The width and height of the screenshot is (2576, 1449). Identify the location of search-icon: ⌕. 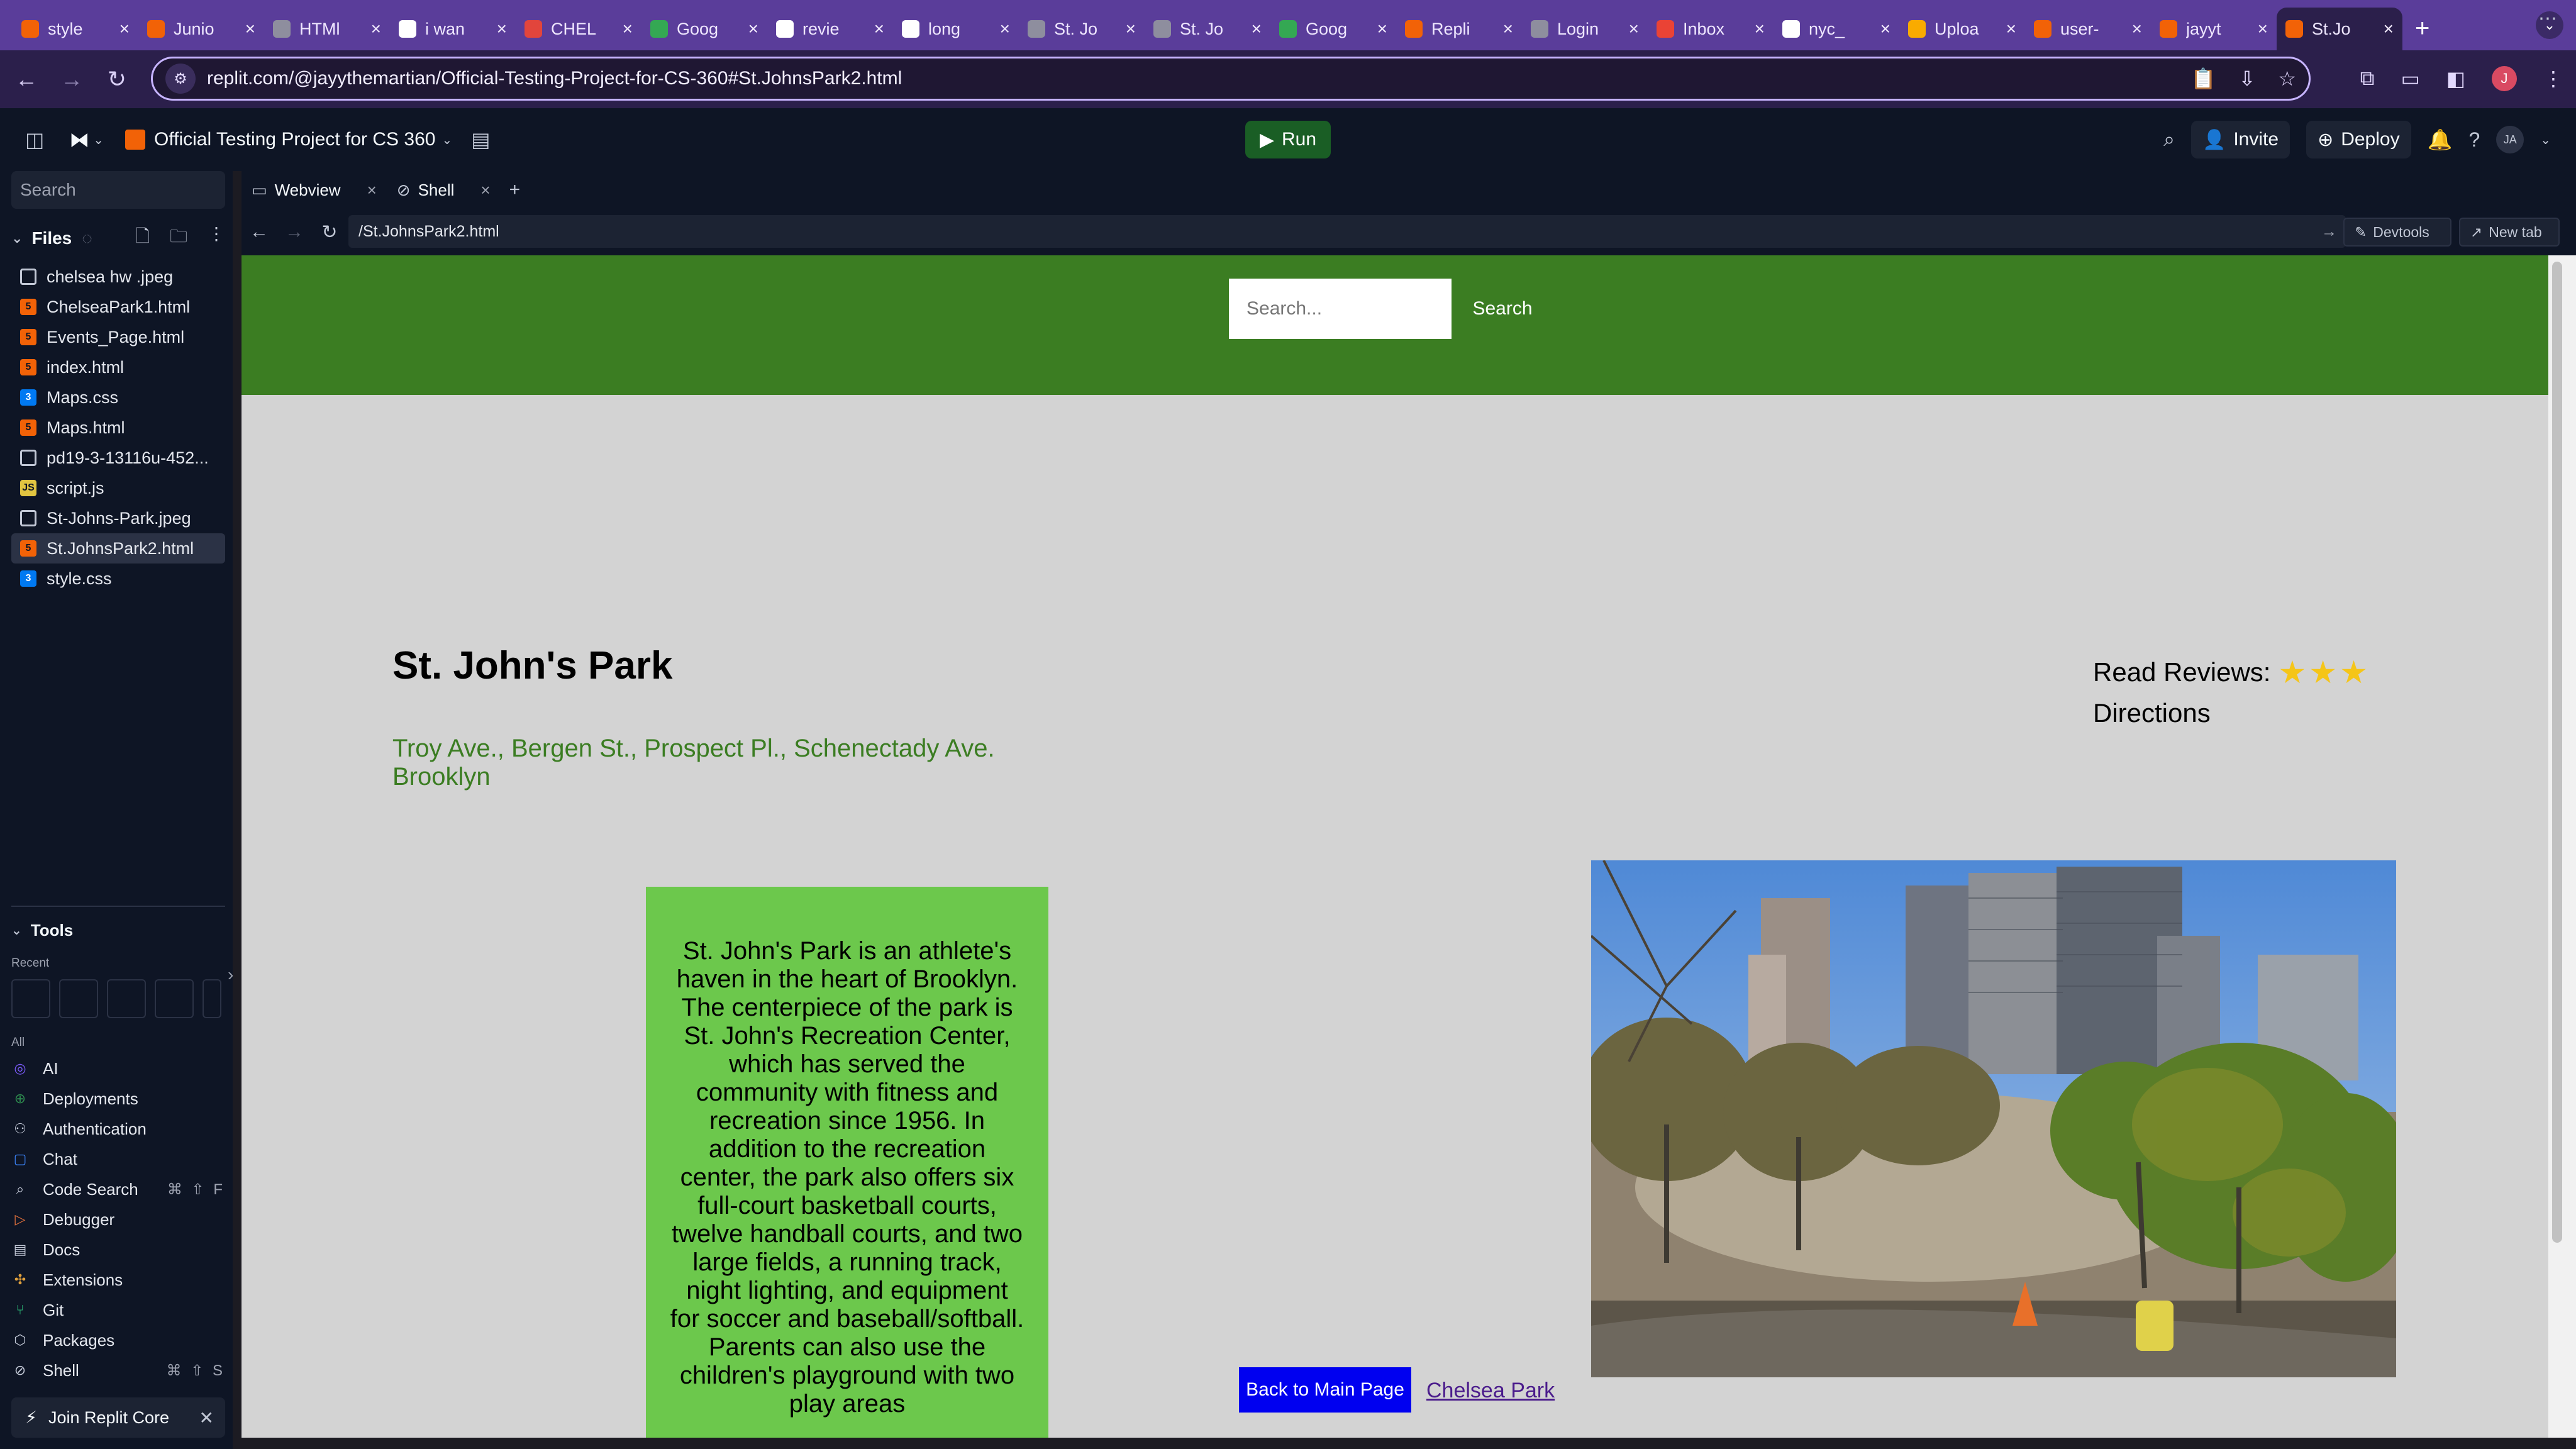
(2169, 140).